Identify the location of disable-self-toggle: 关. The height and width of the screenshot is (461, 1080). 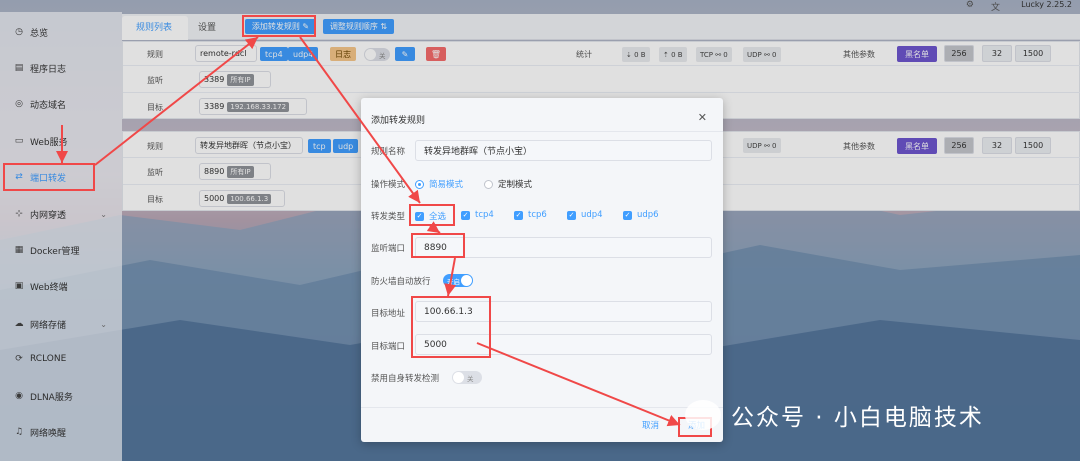
(467, 377).